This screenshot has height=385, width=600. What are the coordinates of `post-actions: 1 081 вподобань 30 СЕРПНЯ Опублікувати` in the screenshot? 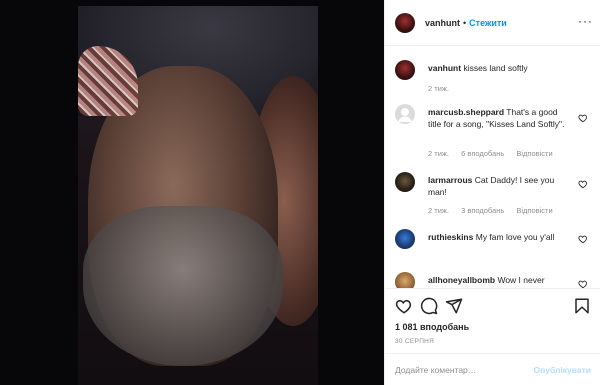 It's located at (492, 336).